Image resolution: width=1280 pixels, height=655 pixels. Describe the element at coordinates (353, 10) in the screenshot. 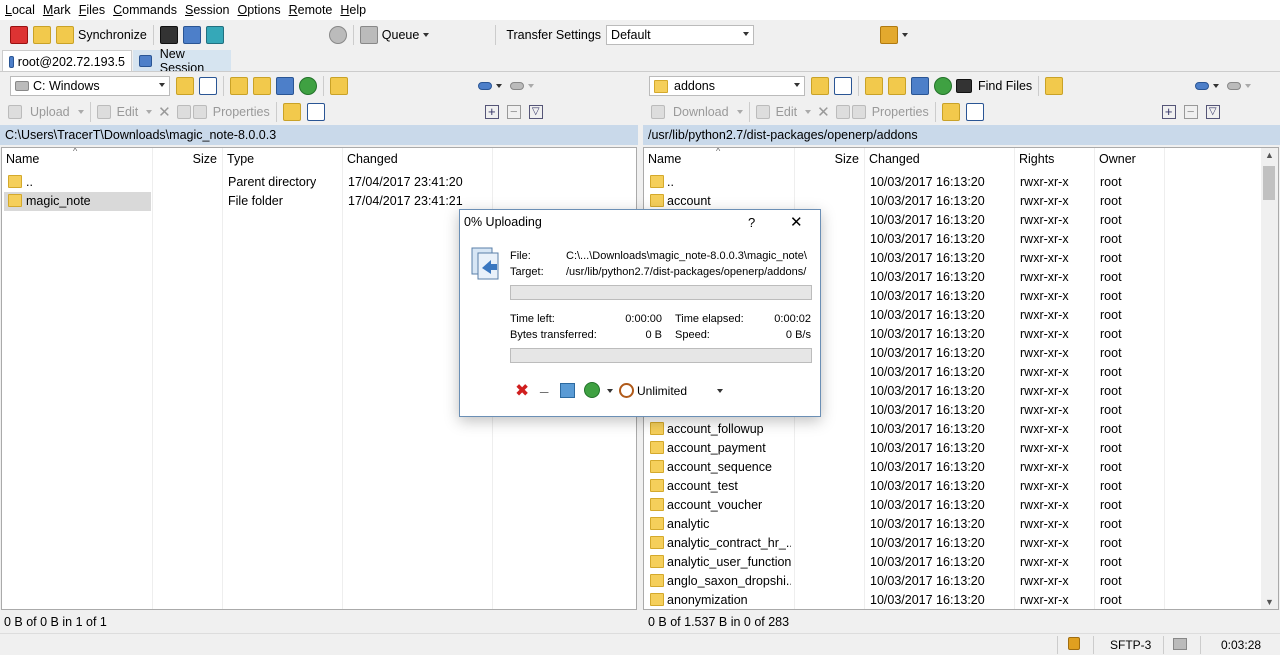

I see `menu-help: Help` at that location.